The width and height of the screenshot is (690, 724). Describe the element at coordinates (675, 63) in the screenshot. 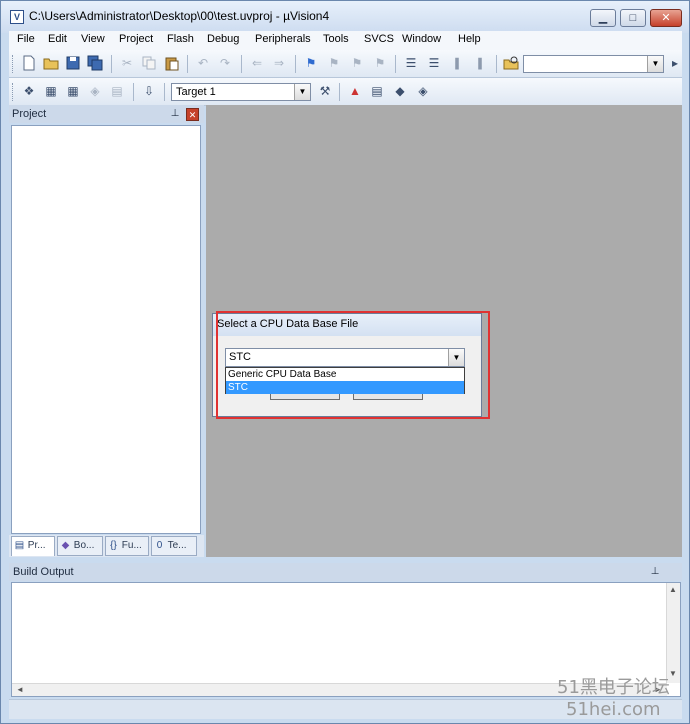

I see `find-icon: ▸` at that location.